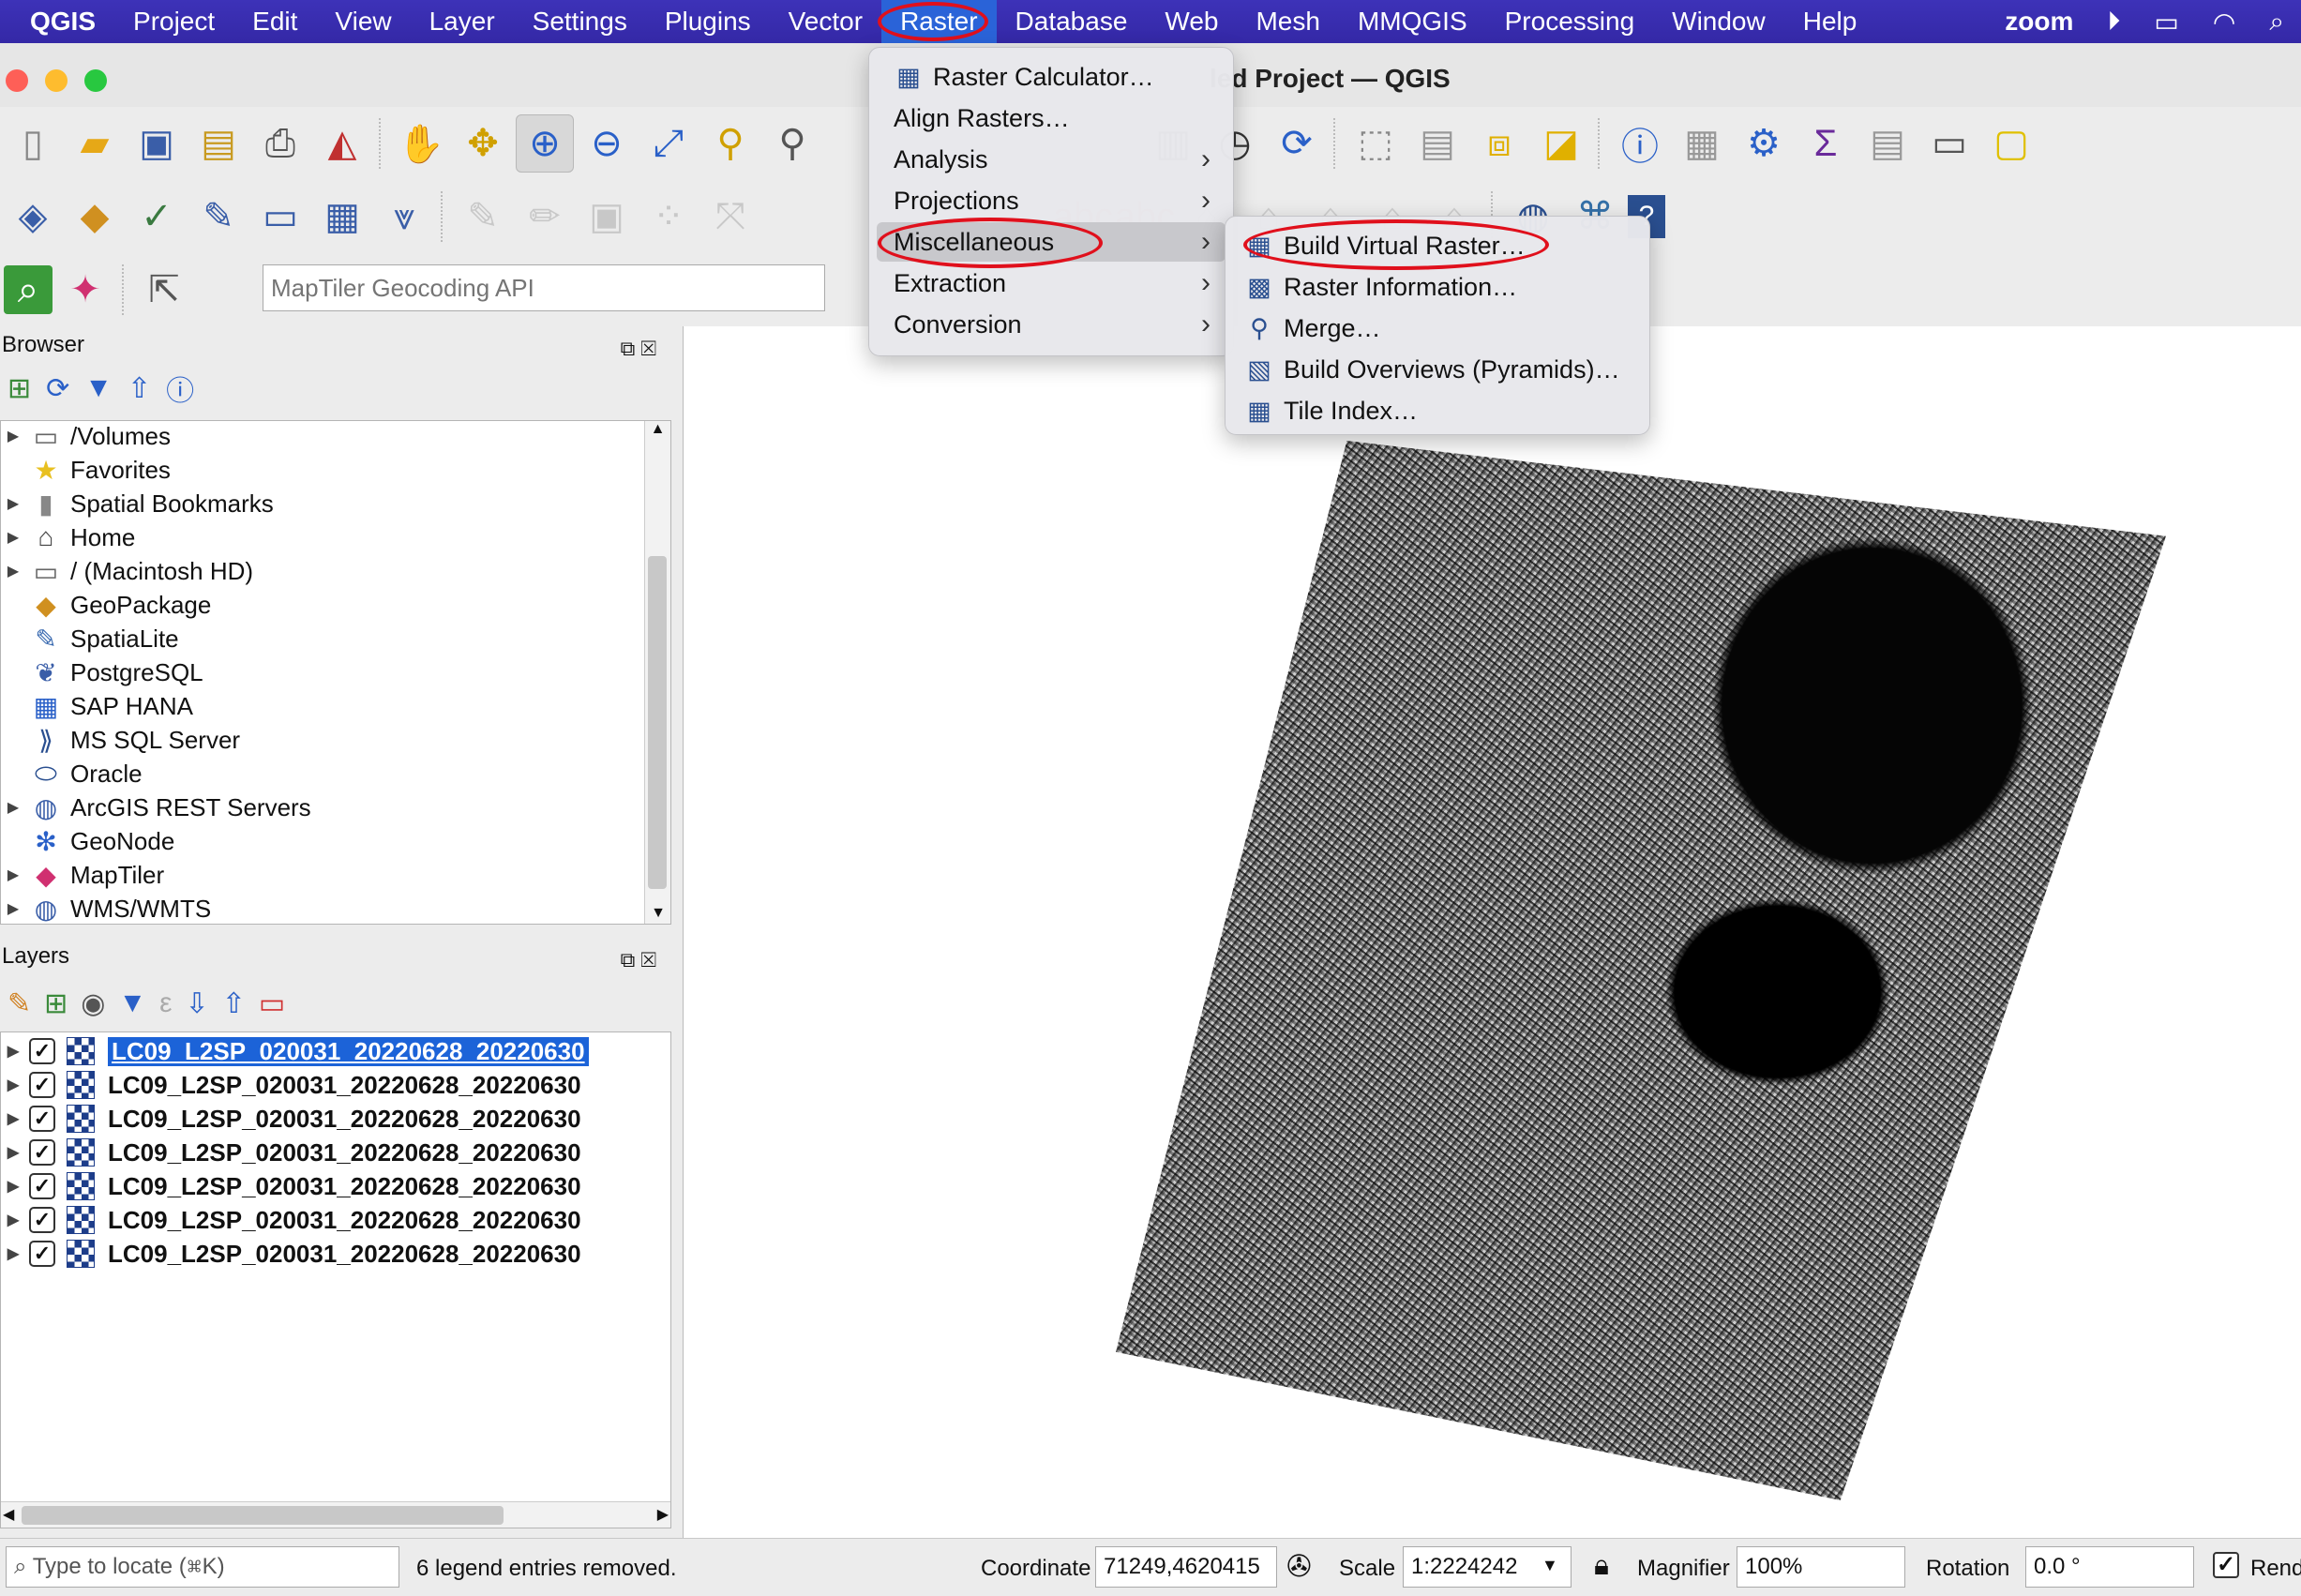  I want to click on browser-item: ▶ ▮ Spatial Bookmarks, so click(137, 504).